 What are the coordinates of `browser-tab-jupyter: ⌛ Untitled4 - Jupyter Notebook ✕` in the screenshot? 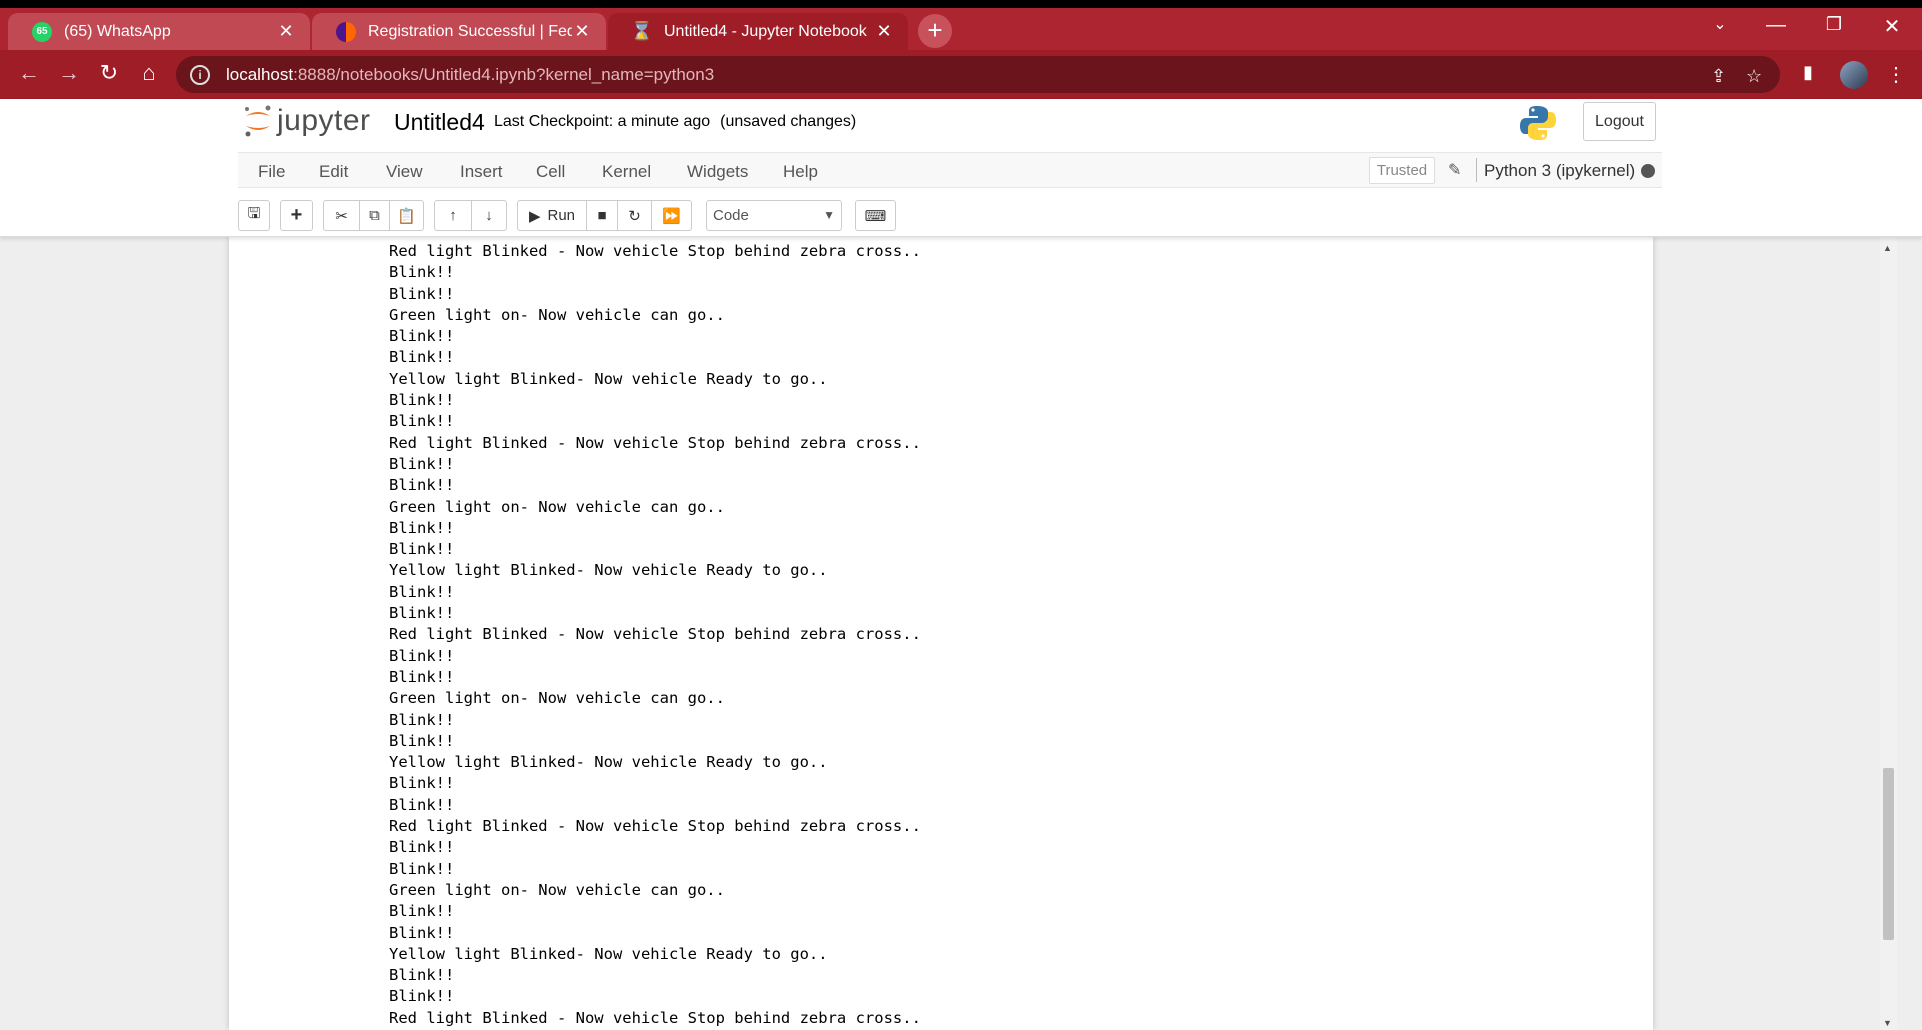 It's located at (758, 31).